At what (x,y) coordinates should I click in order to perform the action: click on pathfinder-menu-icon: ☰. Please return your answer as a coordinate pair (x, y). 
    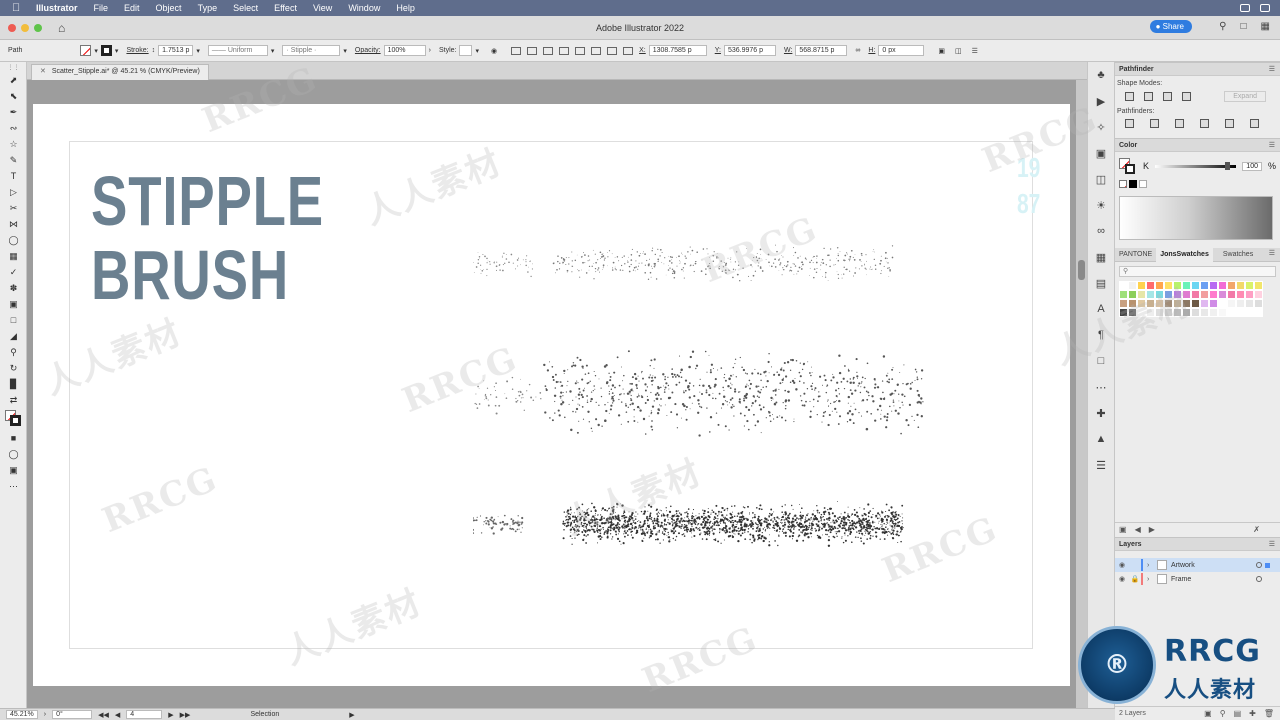
    Looking at the image, I should click on (1272, 69).